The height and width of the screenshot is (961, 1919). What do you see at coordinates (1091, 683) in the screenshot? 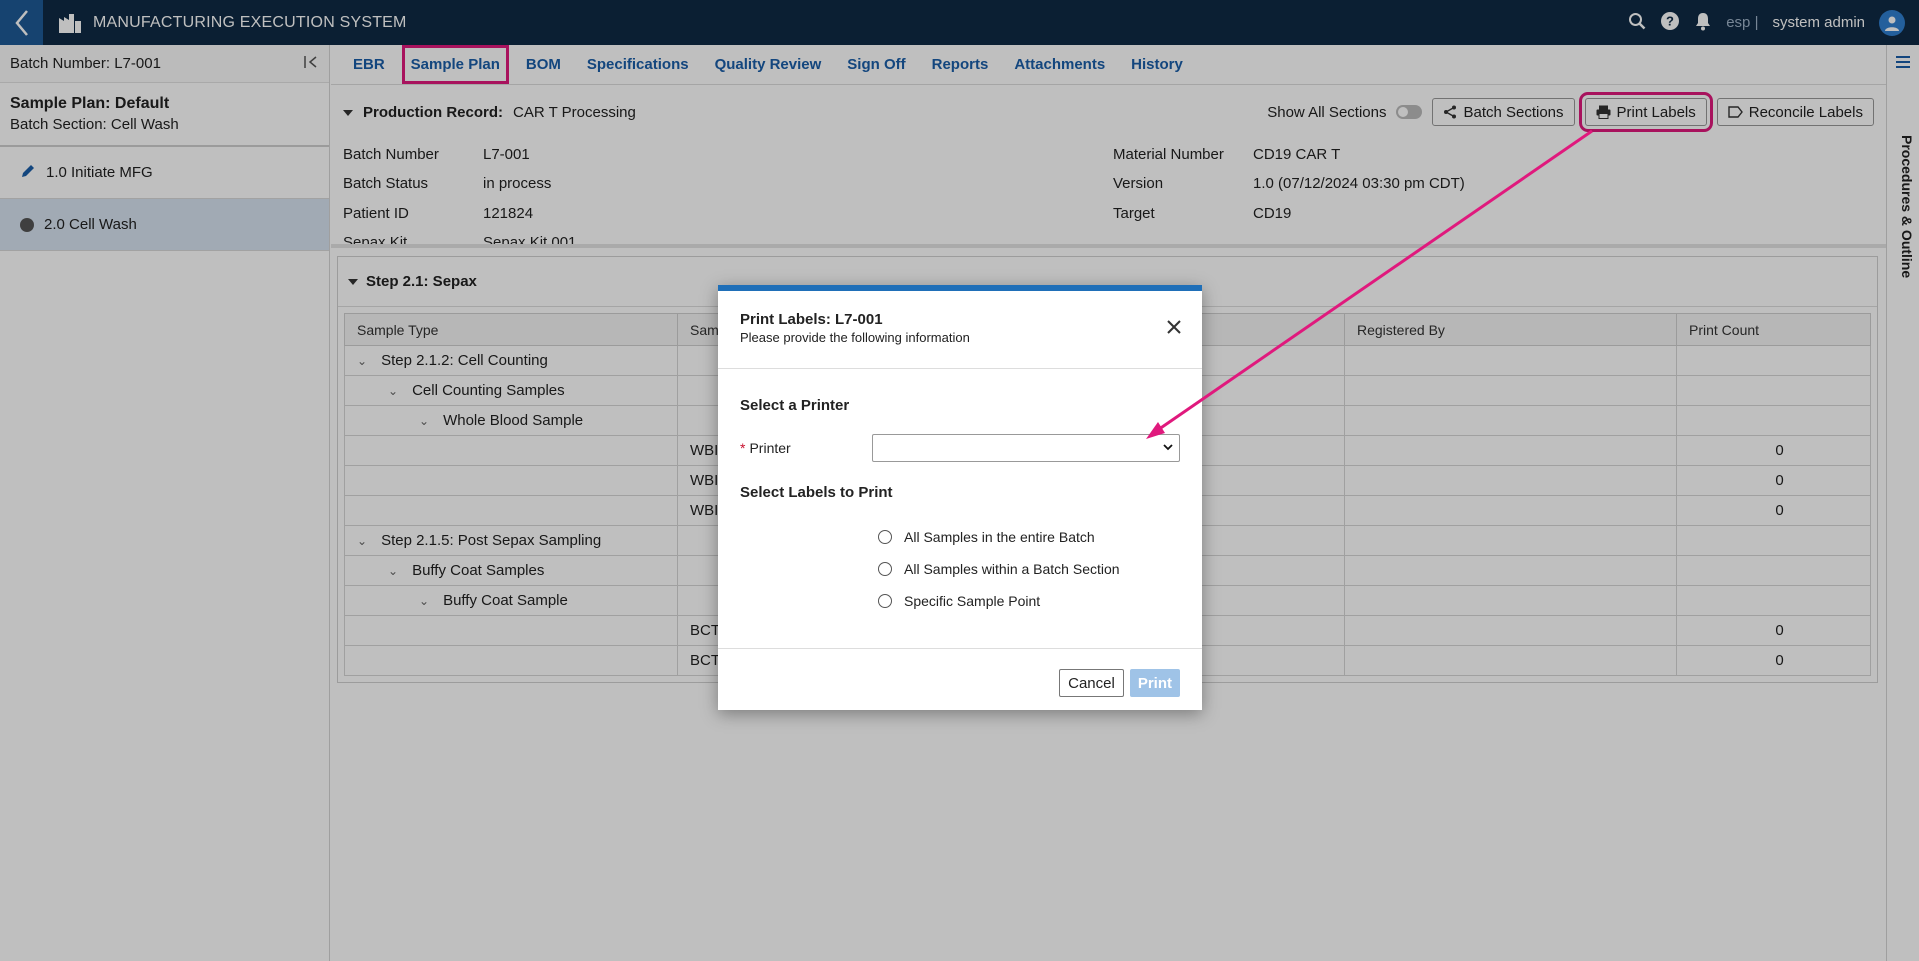
I see `cancel-button: Cancel` at bounding box center [1091, 683].